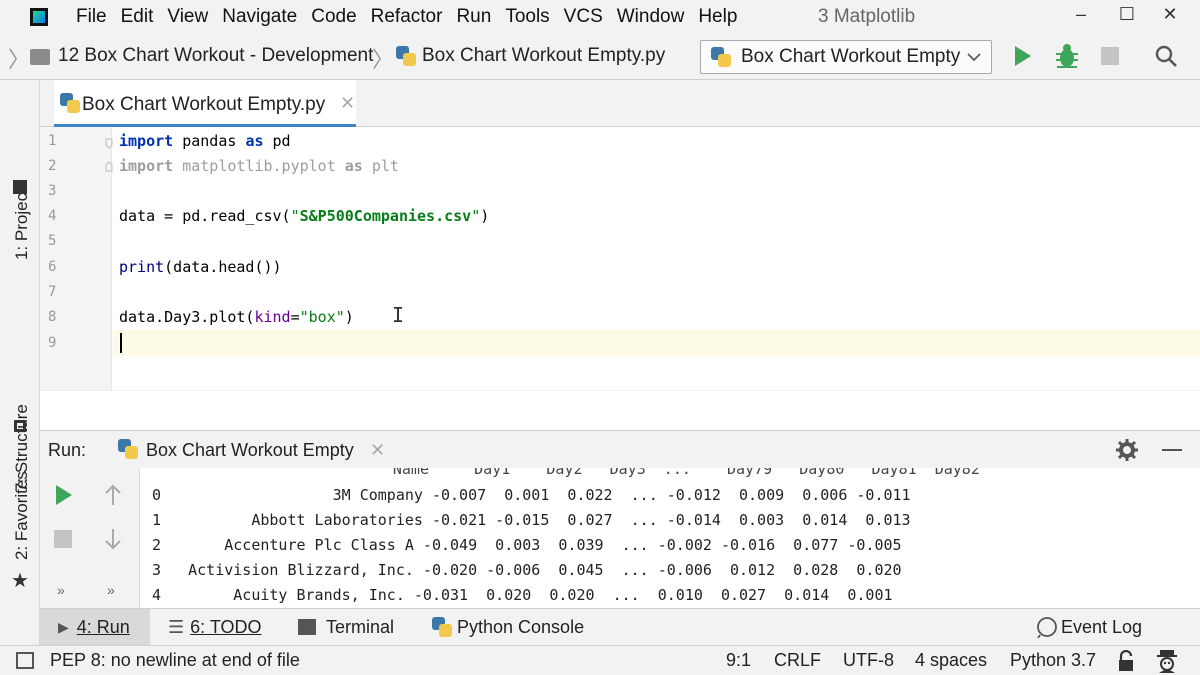 This screenshot has width=1200, height=675. Describe the element at coordinates (868, 660) in the screenshot. I see `file-encoding: UTF-8` at that location.